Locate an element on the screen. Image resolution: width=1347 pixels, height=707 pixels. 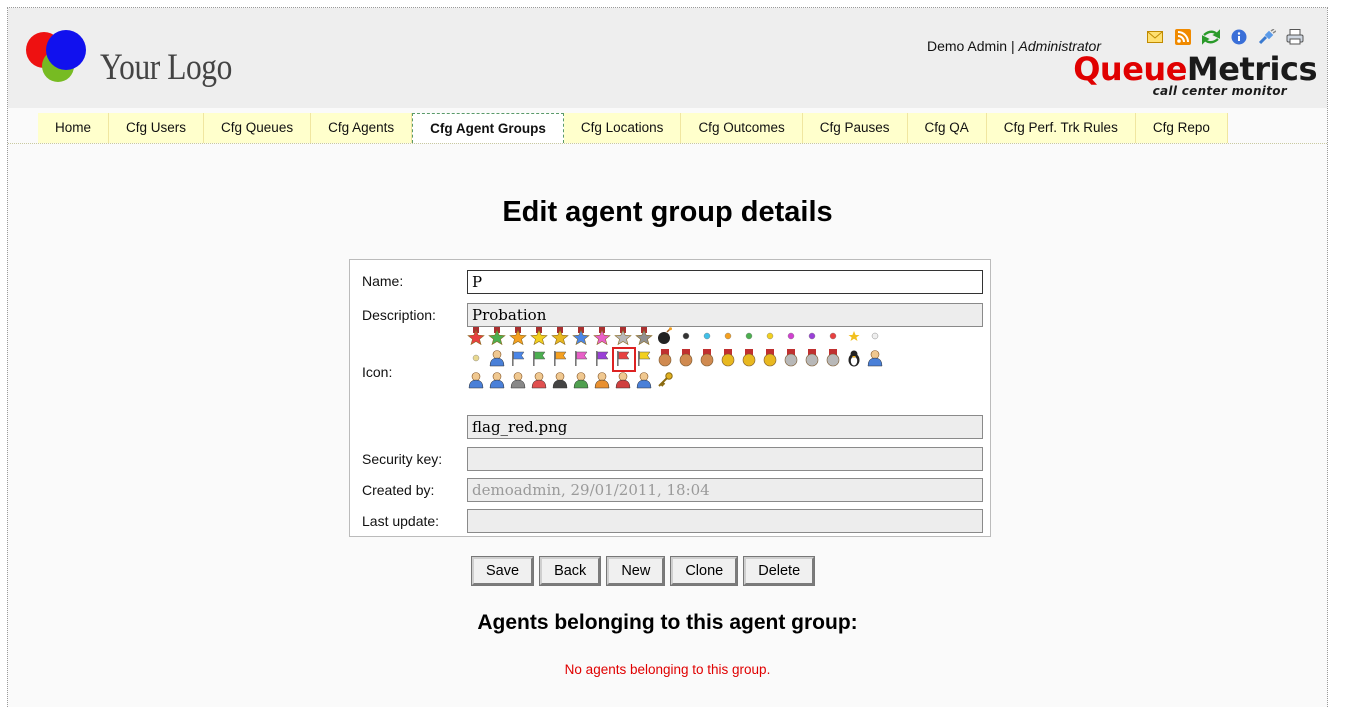
star-orange-icon is located at coordinates (517, 336).